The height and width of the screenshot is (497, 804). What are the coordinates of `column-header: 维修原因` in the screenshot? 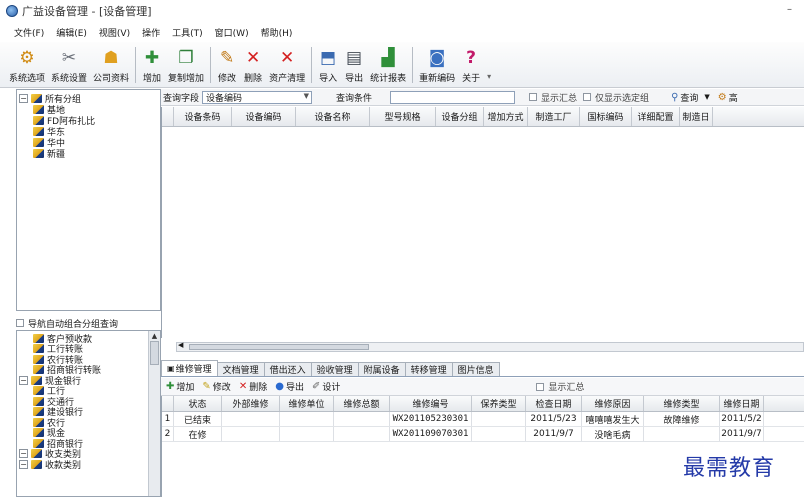 It's located at (613, 403).